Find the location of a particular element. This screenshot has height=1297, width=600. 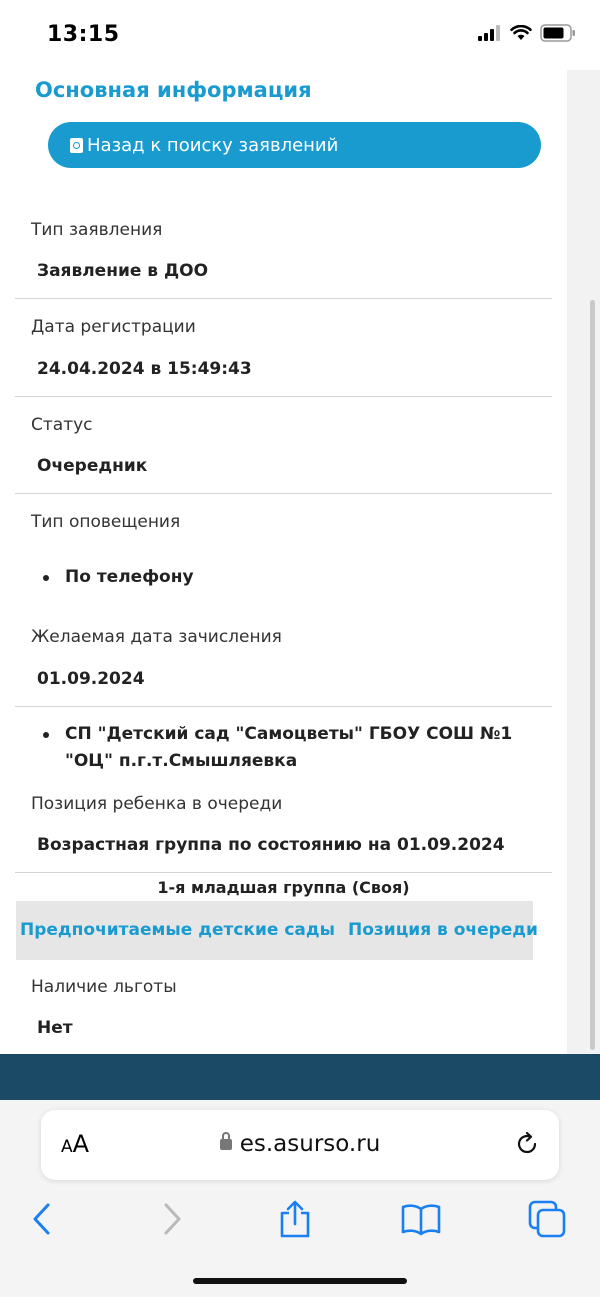

back-button-label: Назад к поиску заявлений is located at coordinates (213, 145).